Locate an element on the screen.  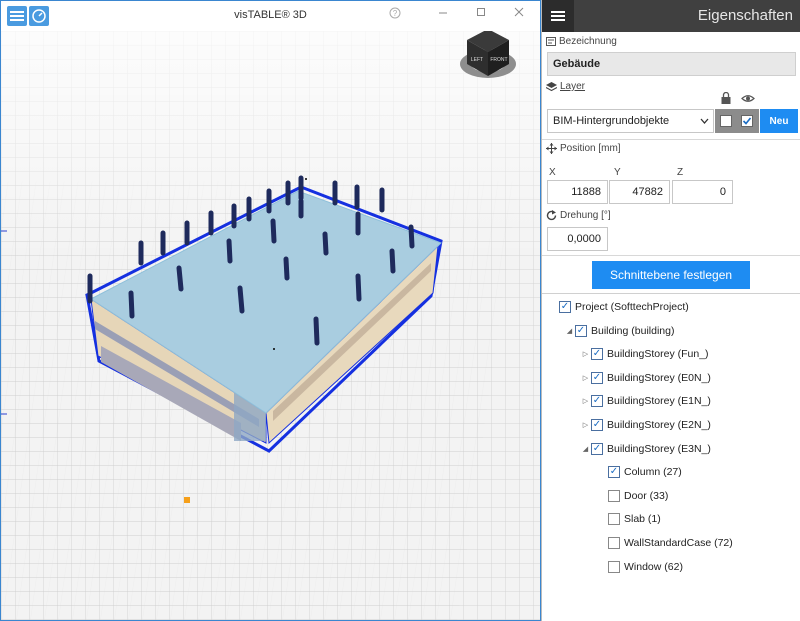
move-icon is located at coordinates (551, 148).